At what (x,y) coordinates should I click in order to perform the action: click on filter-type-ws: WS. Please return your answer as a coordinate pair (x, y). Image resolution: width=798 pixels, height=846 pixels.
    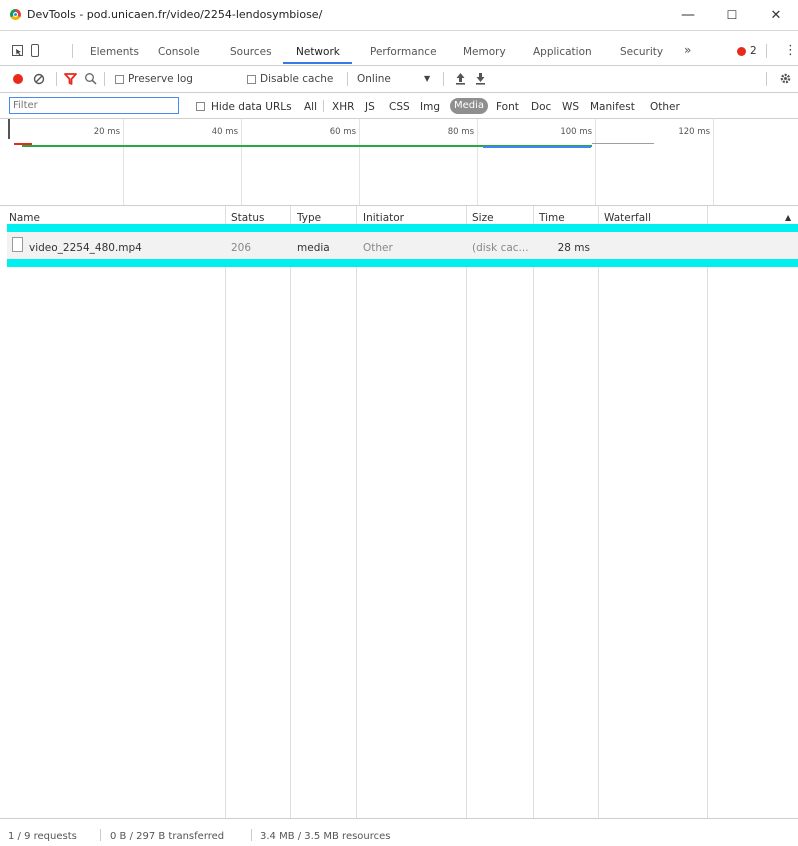
    Looking at the image, I should click on (570, 107).